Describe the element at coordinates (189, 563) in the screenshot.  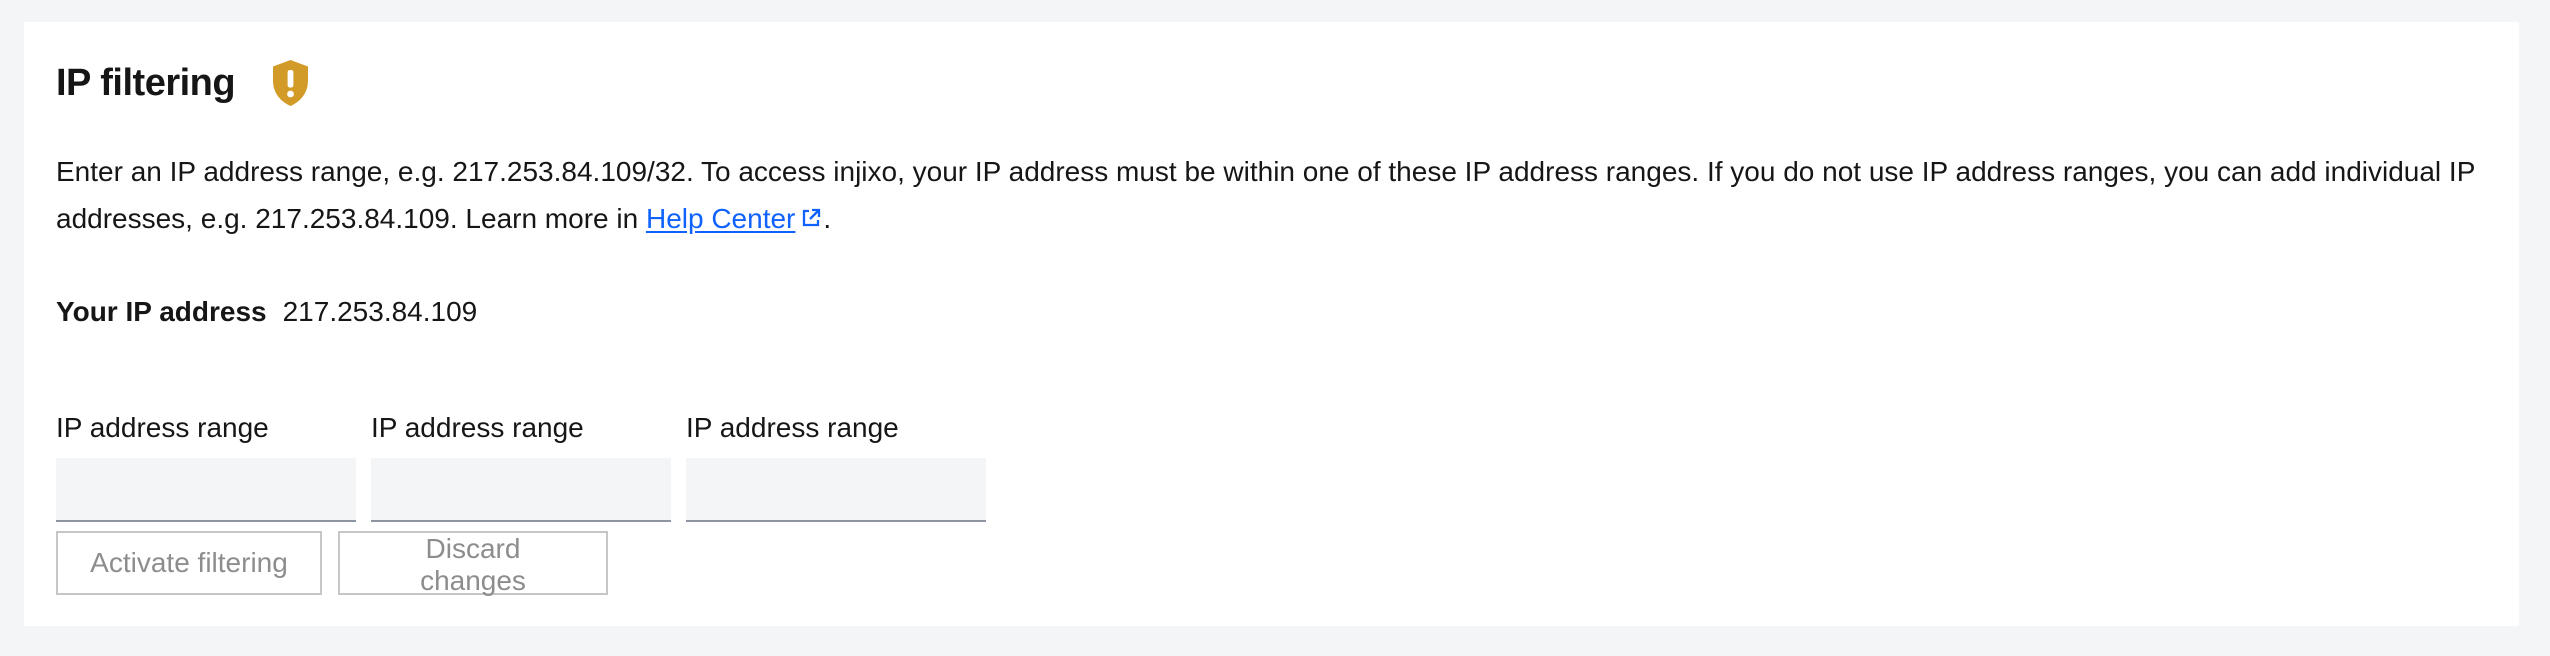
I see `activate-filtering-button: Activate filtering` at that location.